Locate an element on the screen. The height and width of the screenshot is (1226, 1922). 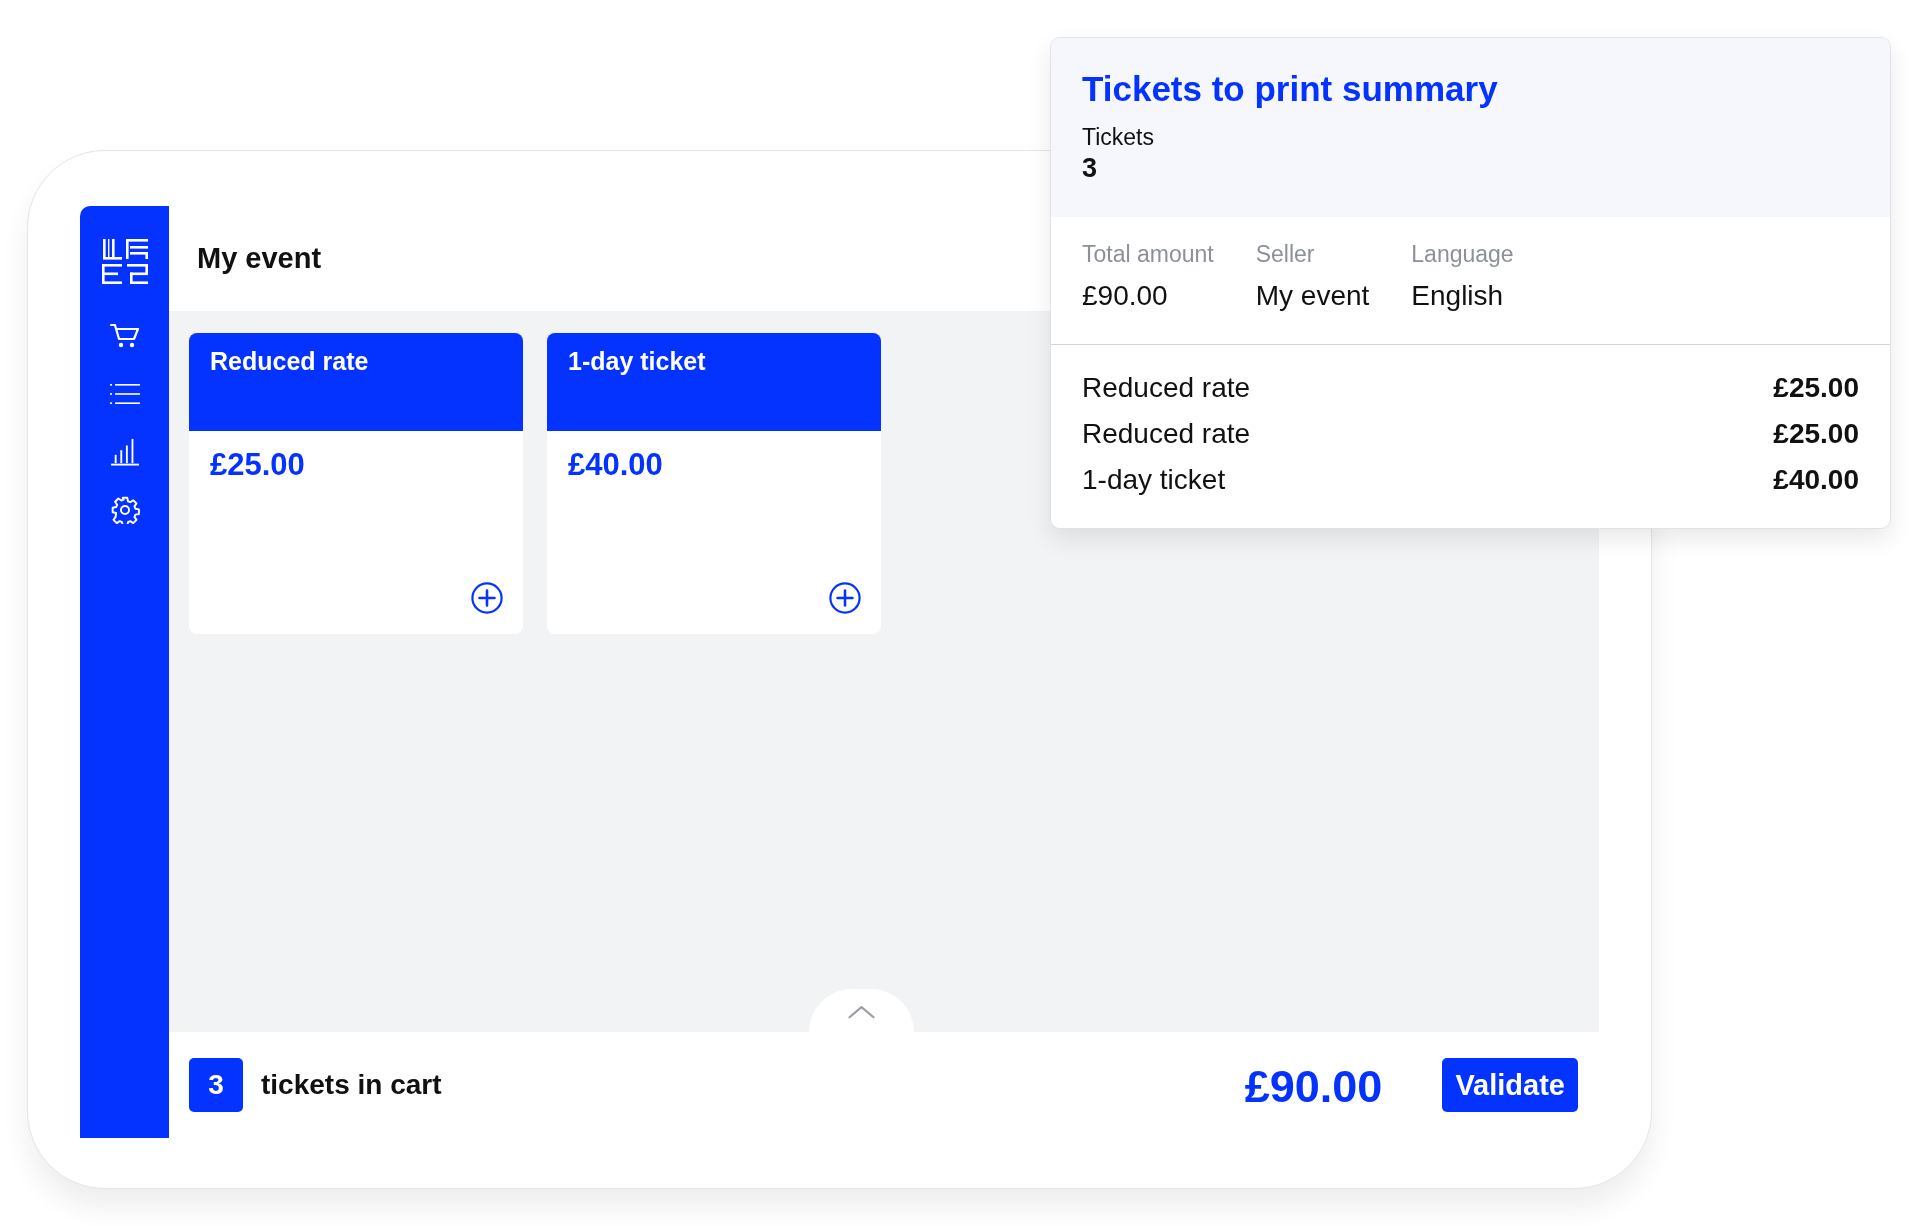
detail-label: Language is located at coordinates (1462, 254).